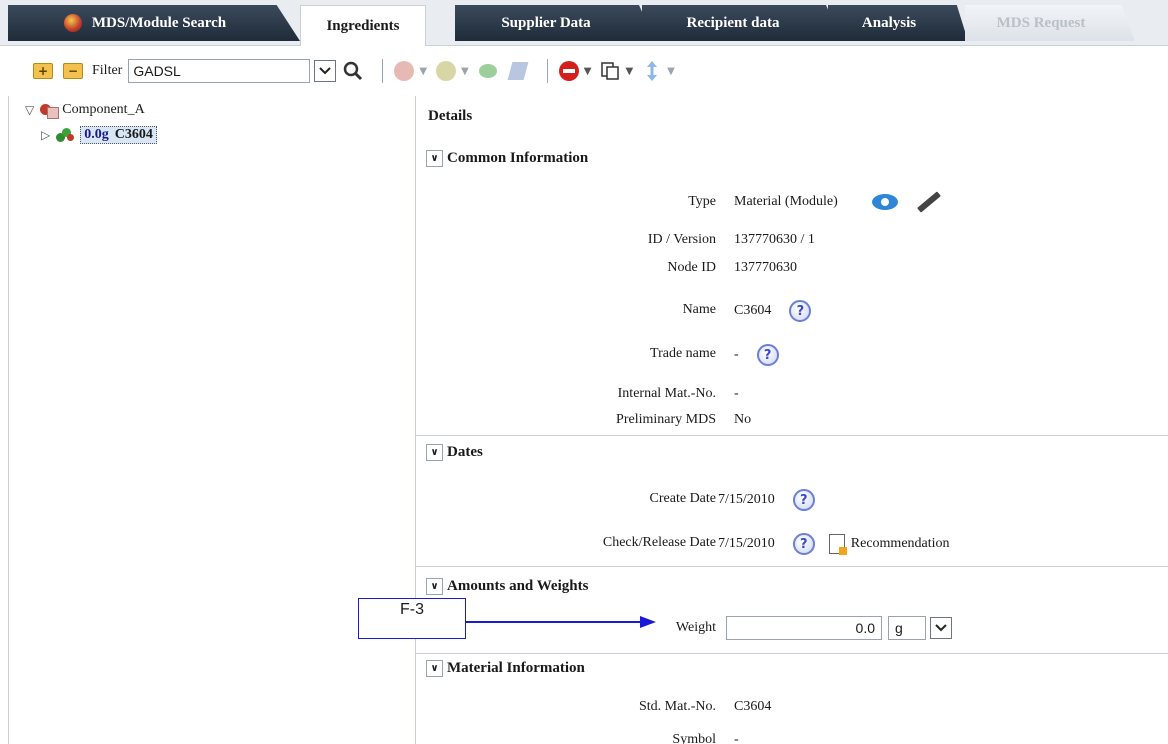 The height and width of the screenshot is (744, 1168). I want to click on section-material-information: ∨ Material Information, so click(505, 668).